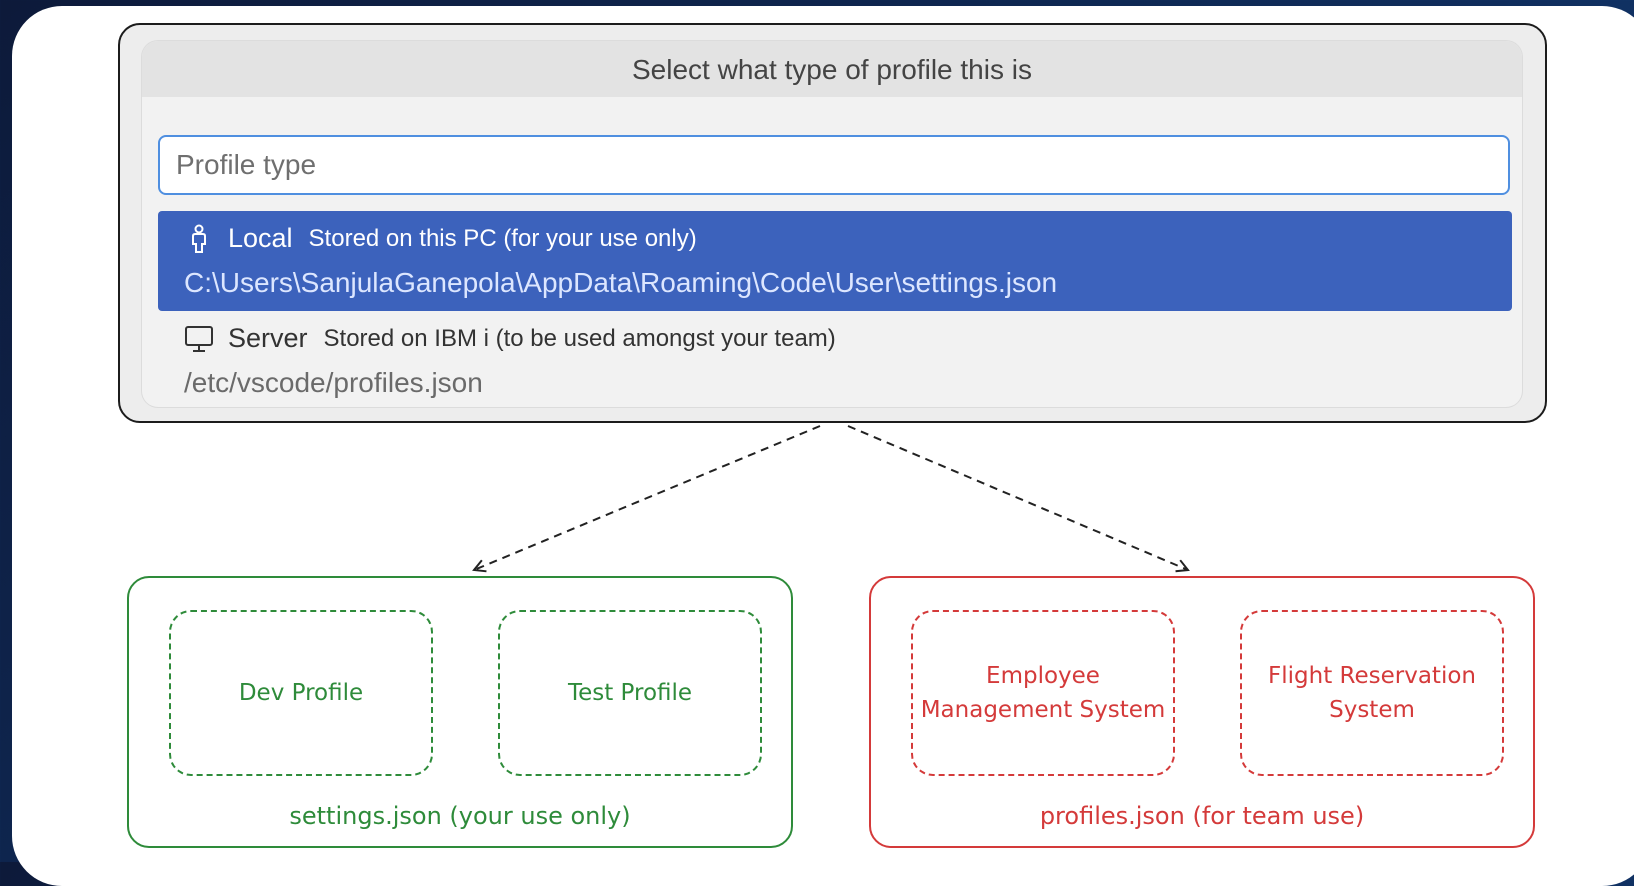 The height and width of the screenshot is (886, 1634). What do you see at coordinates (1017, 497) in the screenshot?
I see `arrow-to-server-group` at bounding box center [1017, 497].